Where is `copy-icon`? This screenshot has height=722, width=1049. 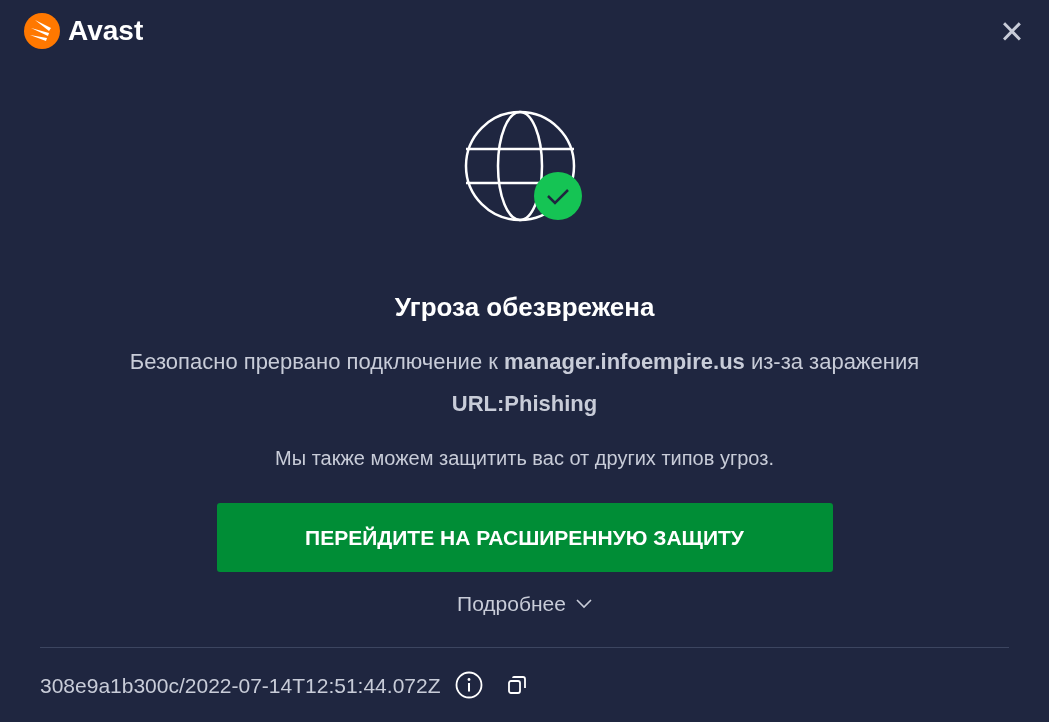 copy-icon is located at coordinates (516, 685).